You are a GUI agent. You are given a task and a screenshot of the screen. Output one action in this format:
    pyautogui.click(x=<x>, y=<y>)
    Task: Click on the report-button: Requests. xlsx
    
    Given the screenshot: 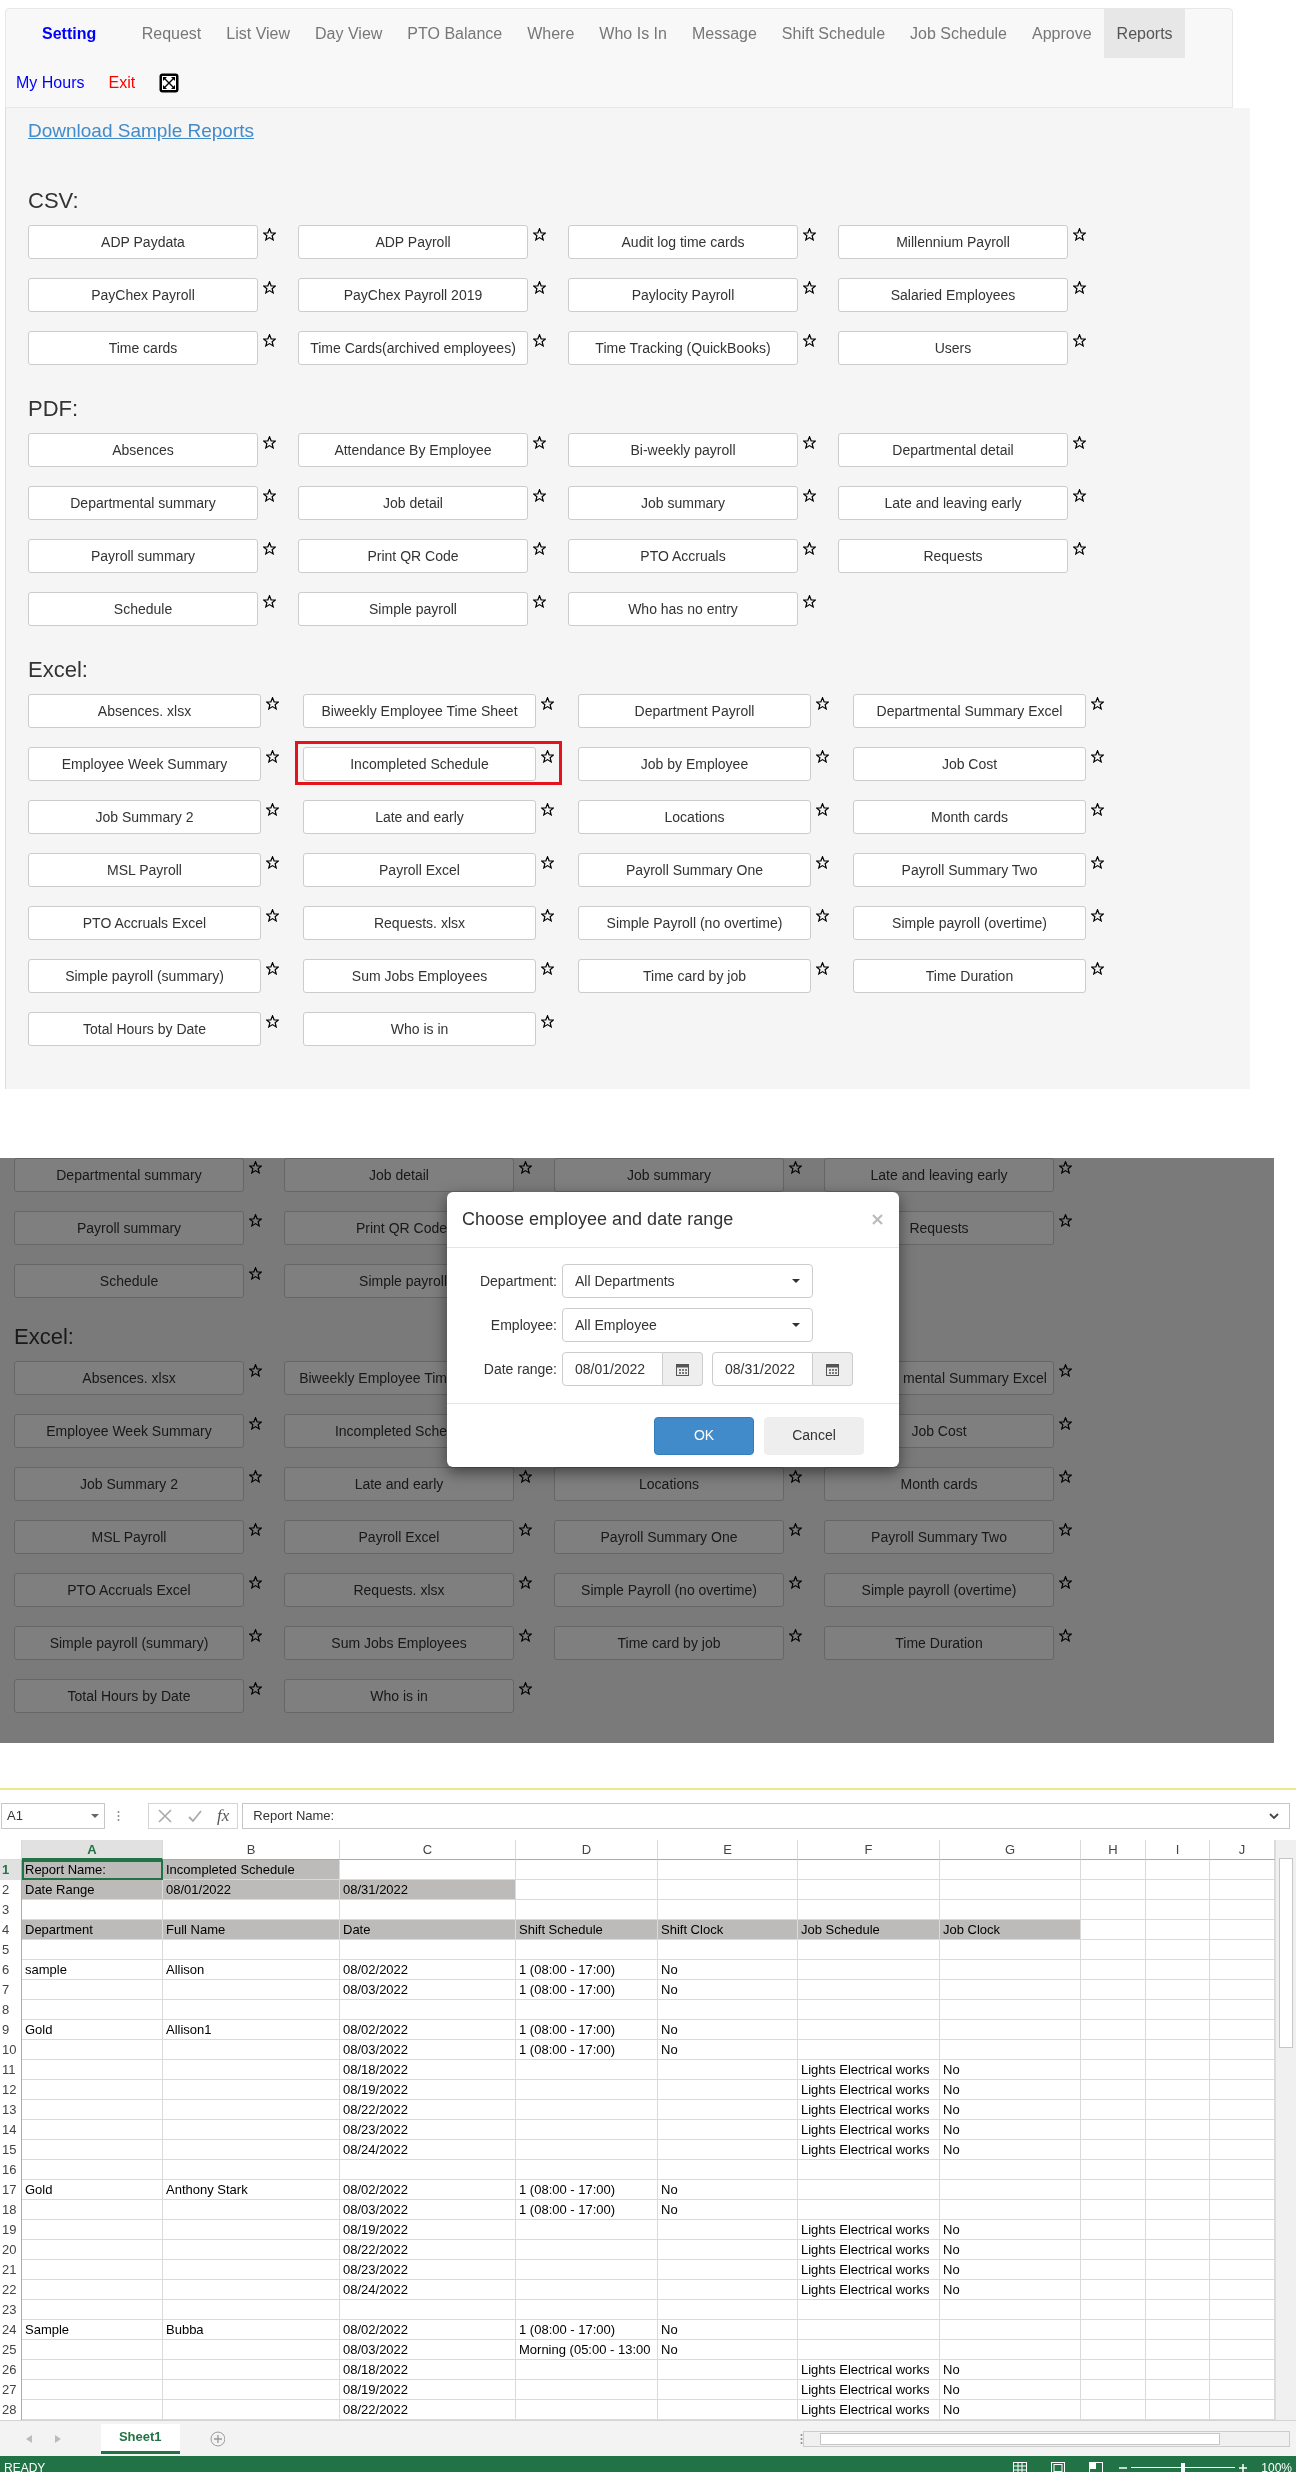 What is the action you would take?
    pyautogui.click(x=399, y=1590)
    